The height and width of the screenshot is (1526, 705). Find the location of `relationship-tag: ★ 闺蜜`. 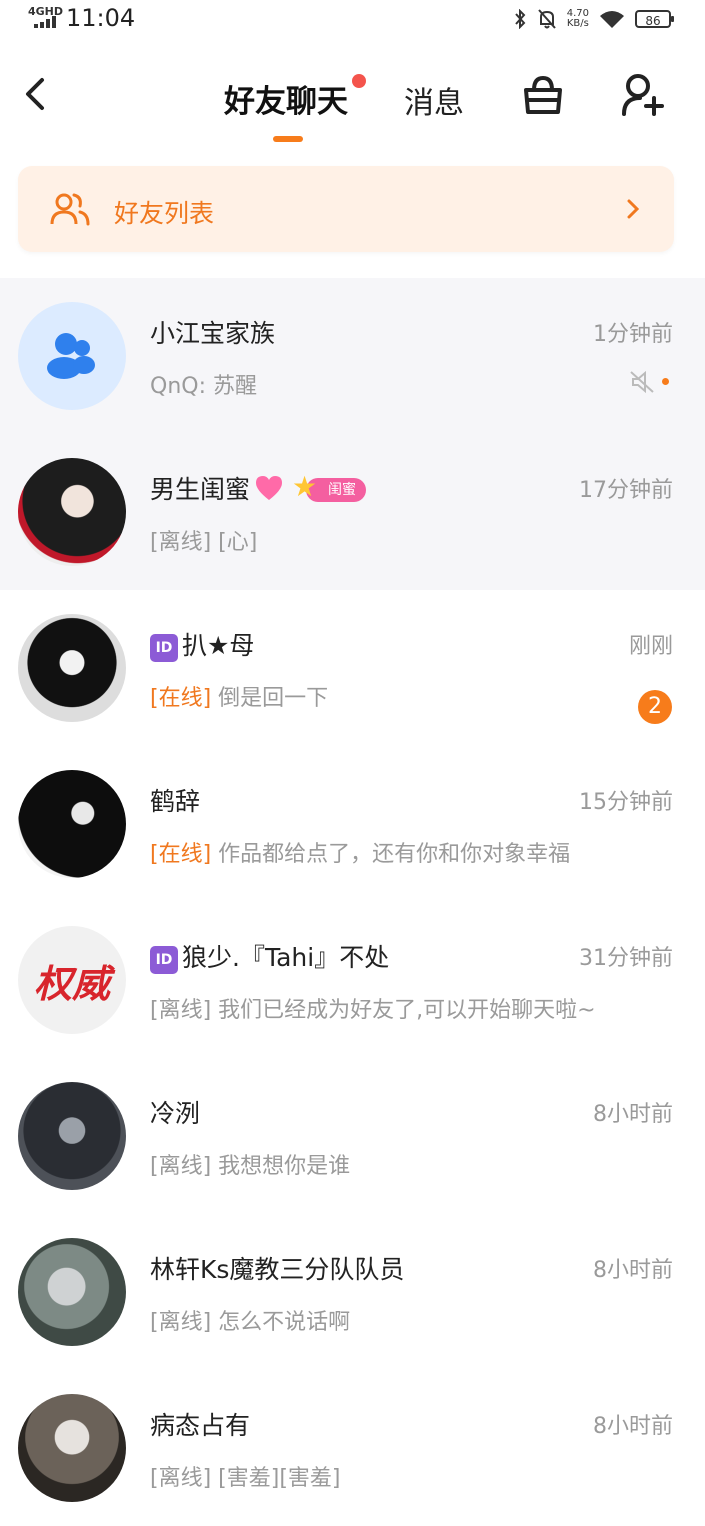

relationship-tag: ★ 闺蜜 is located at coordinates (329, 486).